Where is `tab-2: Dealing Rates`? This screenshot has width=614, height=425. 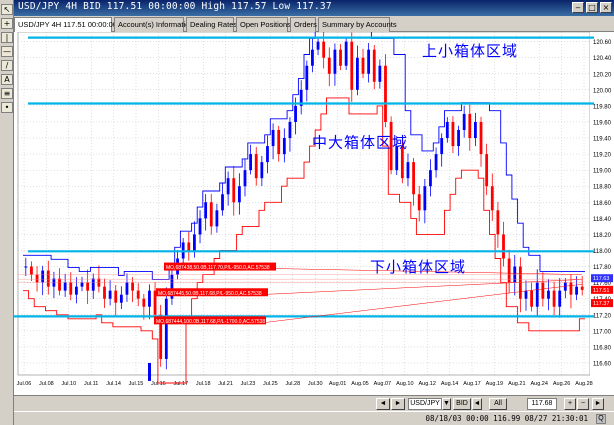
tab-2: Dealing Rates is located at coordinates (211, 24).